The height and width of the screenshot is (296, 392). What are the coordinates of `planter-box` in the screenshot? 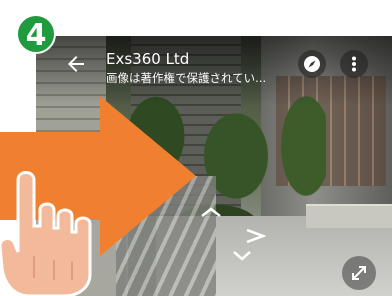 It's located at (349, 216).